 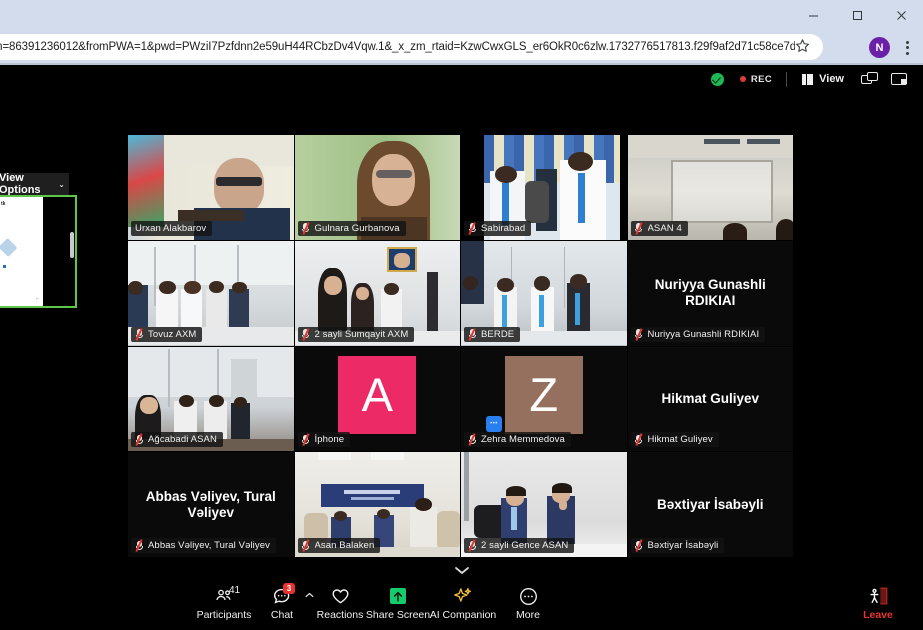 What do you see at coordinates (804, 47) in the screenshot?
I see `star-icon` at bounding box center [804, 47].